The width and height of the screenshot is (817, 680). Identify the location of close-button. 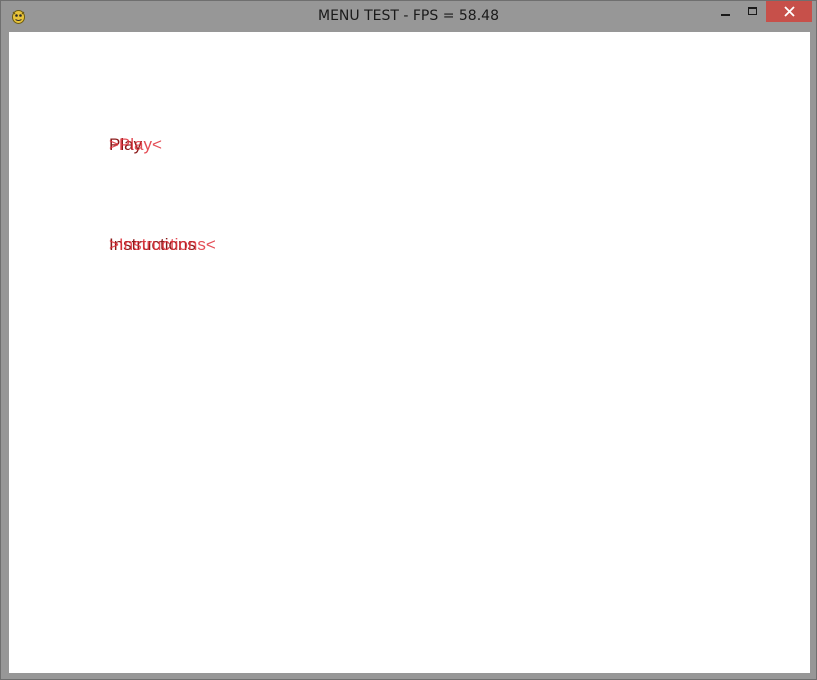
(789, 11).